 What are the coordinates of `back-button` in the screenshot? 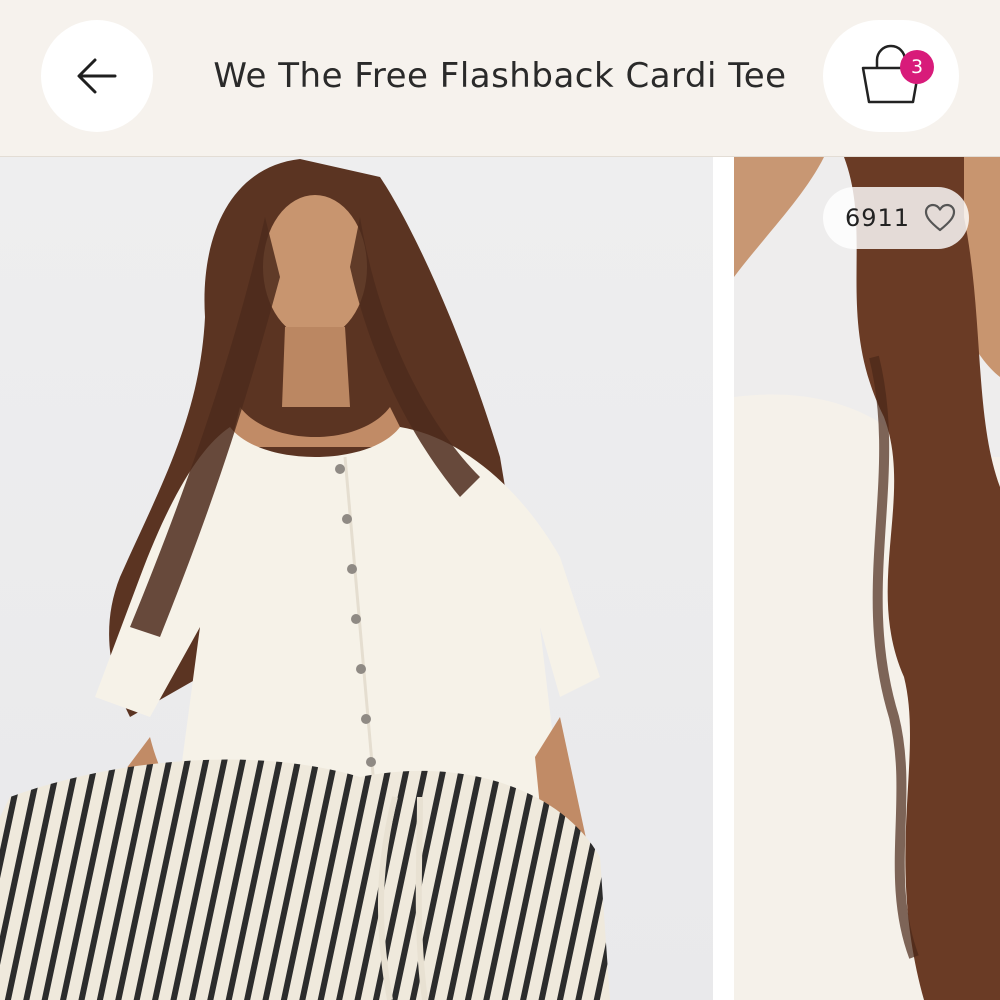 It's located at (97, 76).